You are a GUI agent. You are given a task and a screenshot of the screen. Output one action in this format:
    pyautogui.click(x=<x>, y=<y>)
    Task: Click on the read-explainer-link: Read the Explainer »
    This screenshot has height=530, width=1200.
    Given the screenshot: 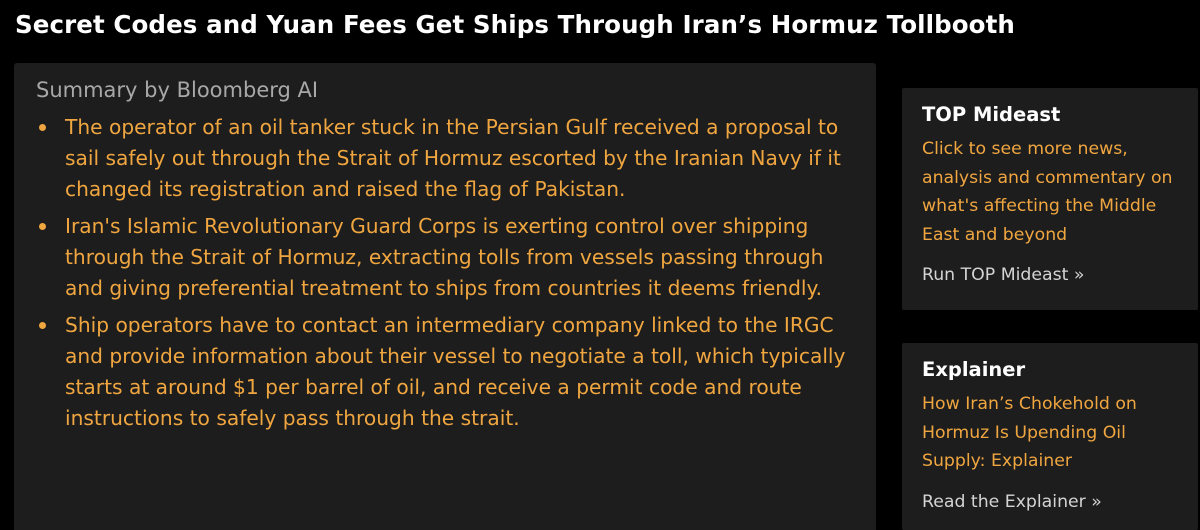 What is the action you would take?
    pyautogui.click(x=1050, y=502)
    